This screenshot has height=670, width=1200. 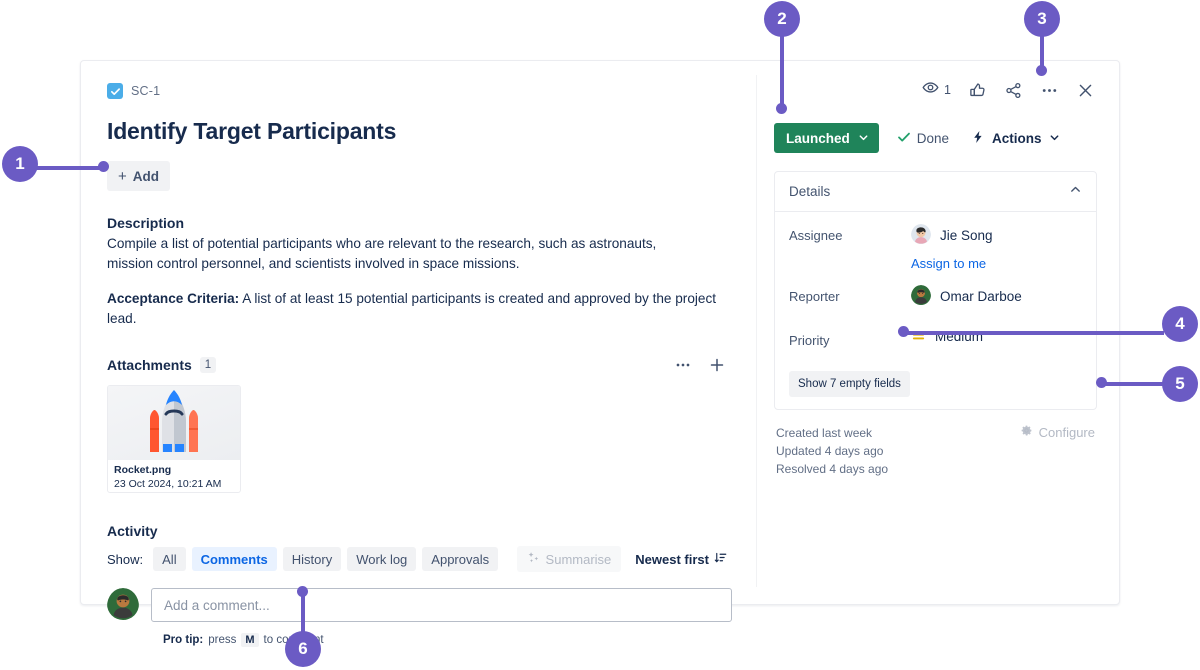 I want to click on field-value-reporter: Omar Darboe, so click(x=966, y=296).